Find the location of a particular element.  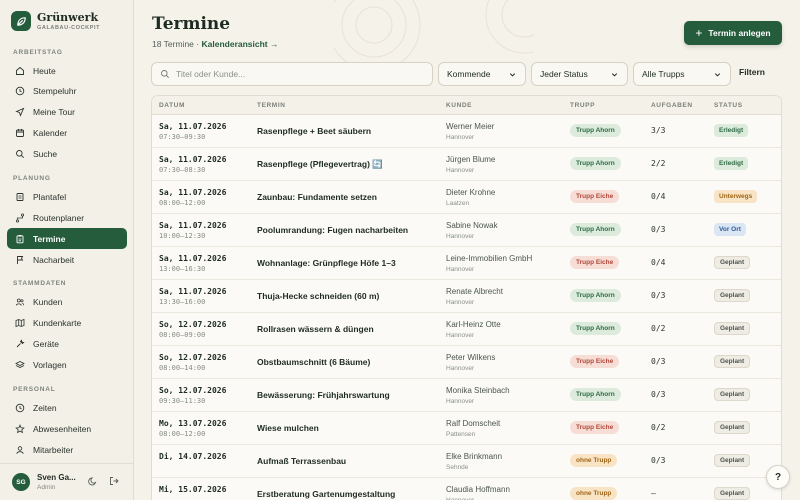

section-label-stammdaten: STAMMDATEN is located at coordinates (40, 283).